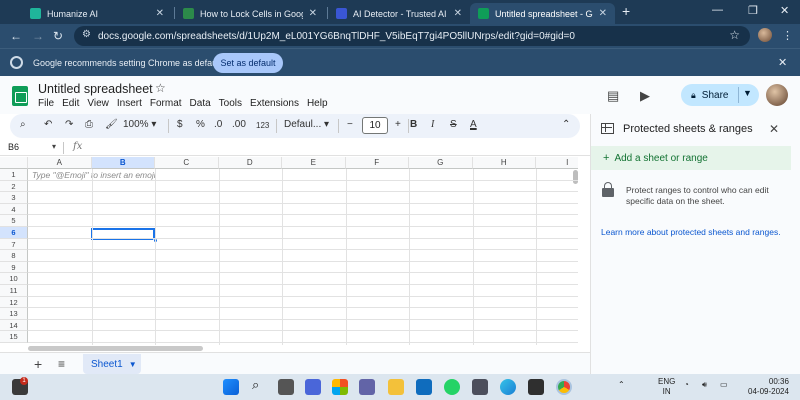 The width and height of the screenshot is (800, 400). I want to click on maximize-icon: ❐, so click(753, 10).